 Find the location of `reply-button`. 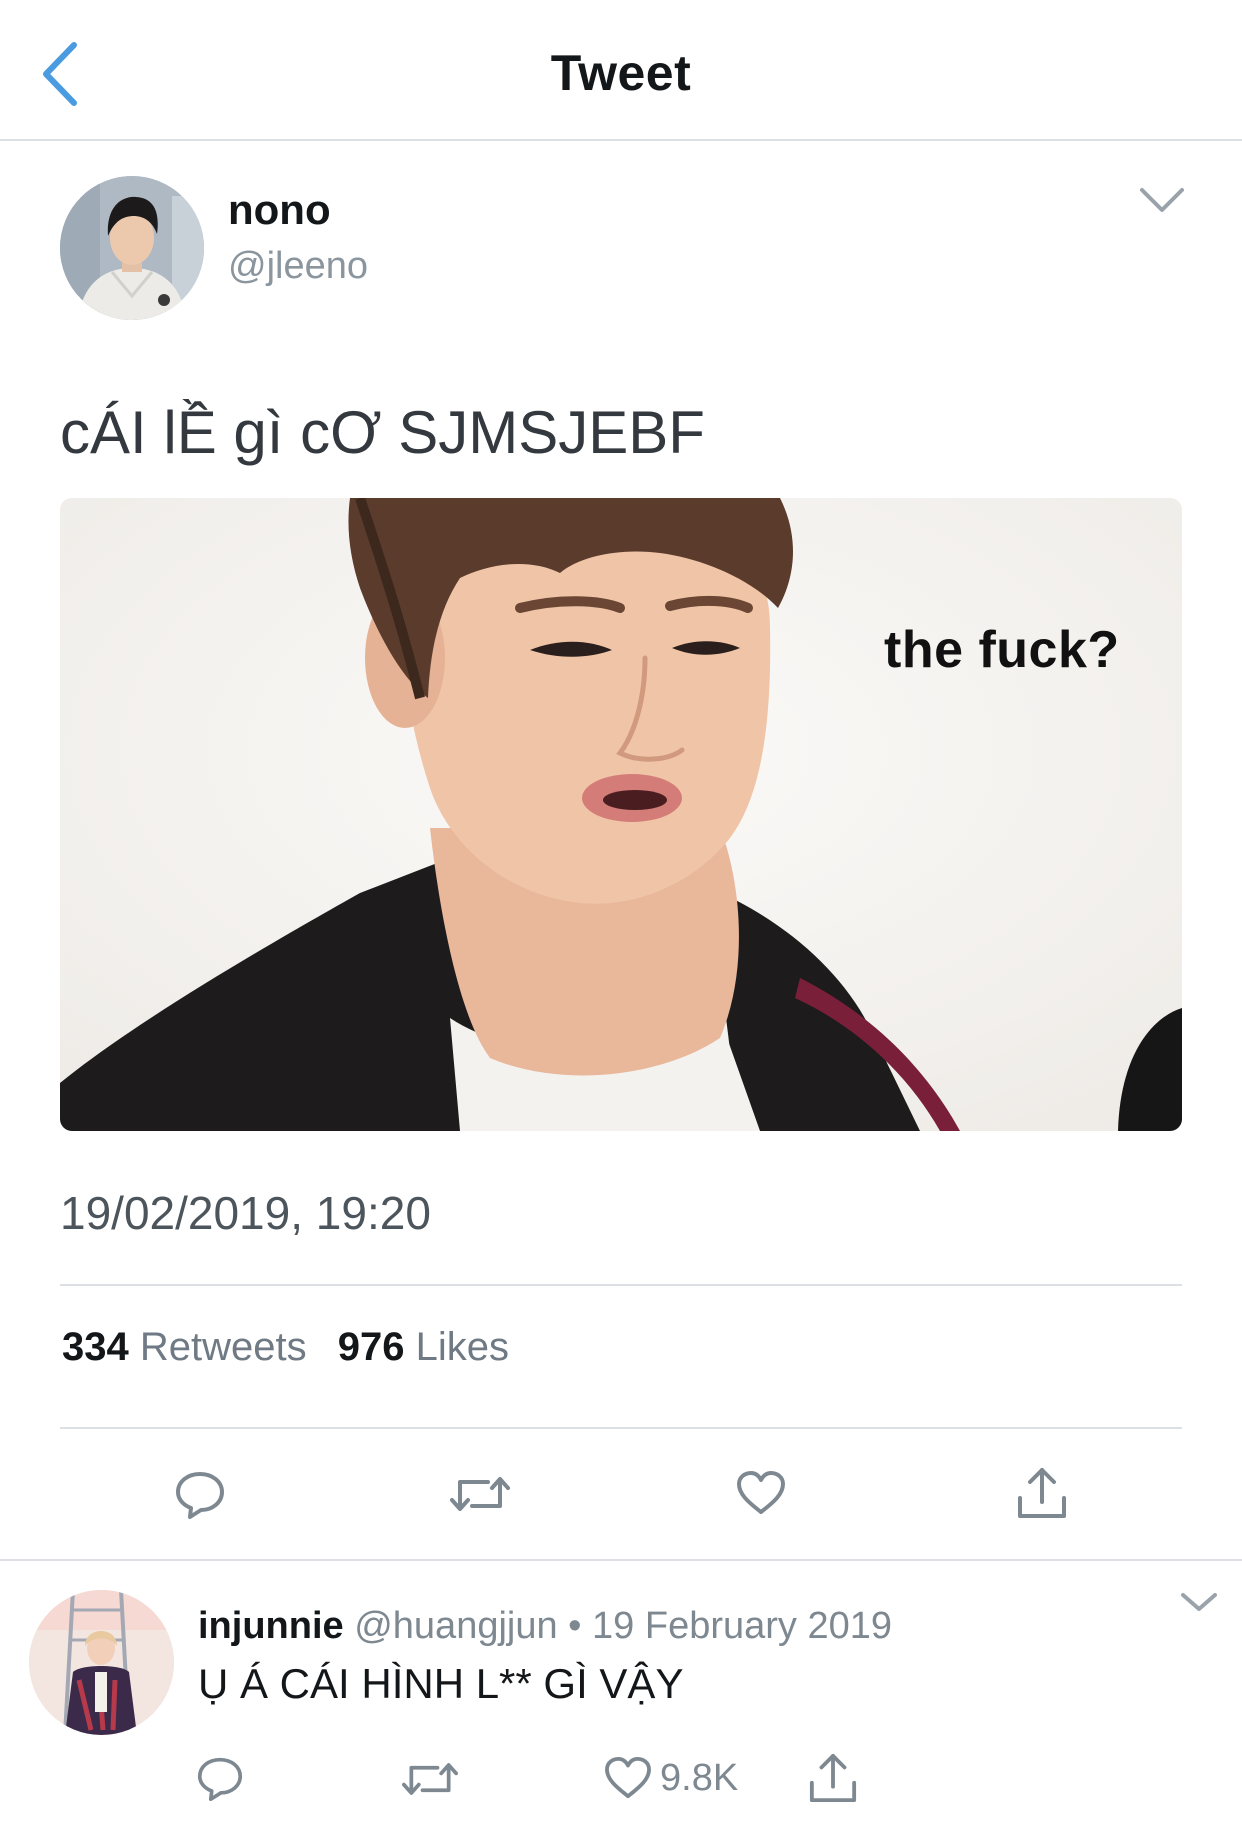

reply-button is located at coordinates (200, 1495).